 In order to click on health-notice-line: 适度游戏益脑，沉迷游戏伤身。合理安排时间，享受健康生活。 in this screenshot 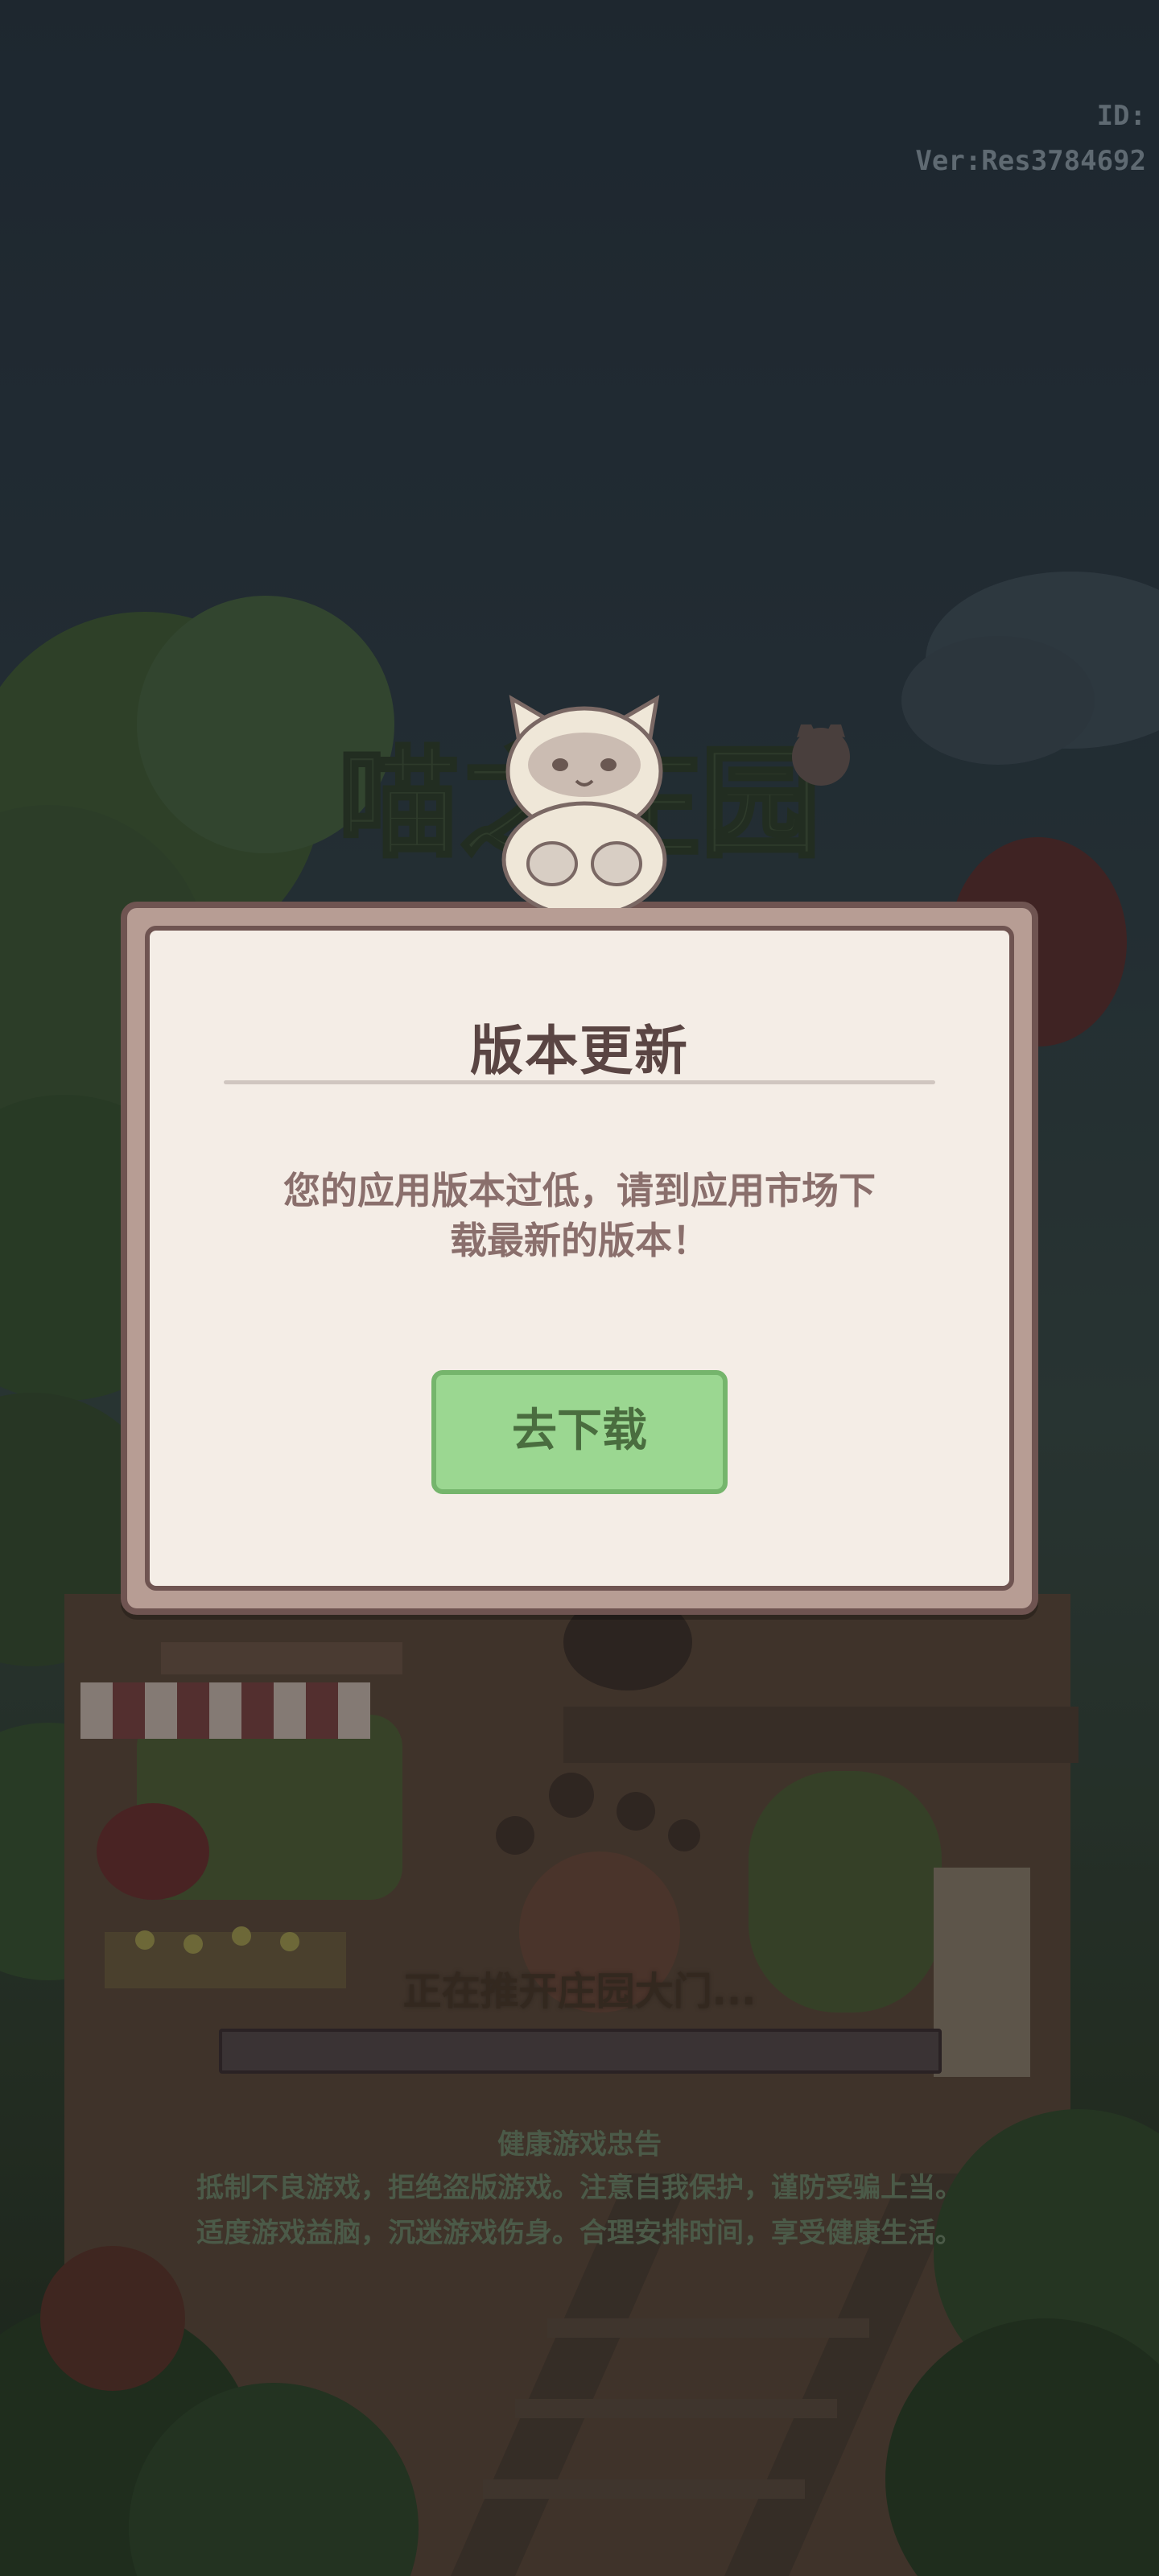, I will do `click(579, 2233)`.